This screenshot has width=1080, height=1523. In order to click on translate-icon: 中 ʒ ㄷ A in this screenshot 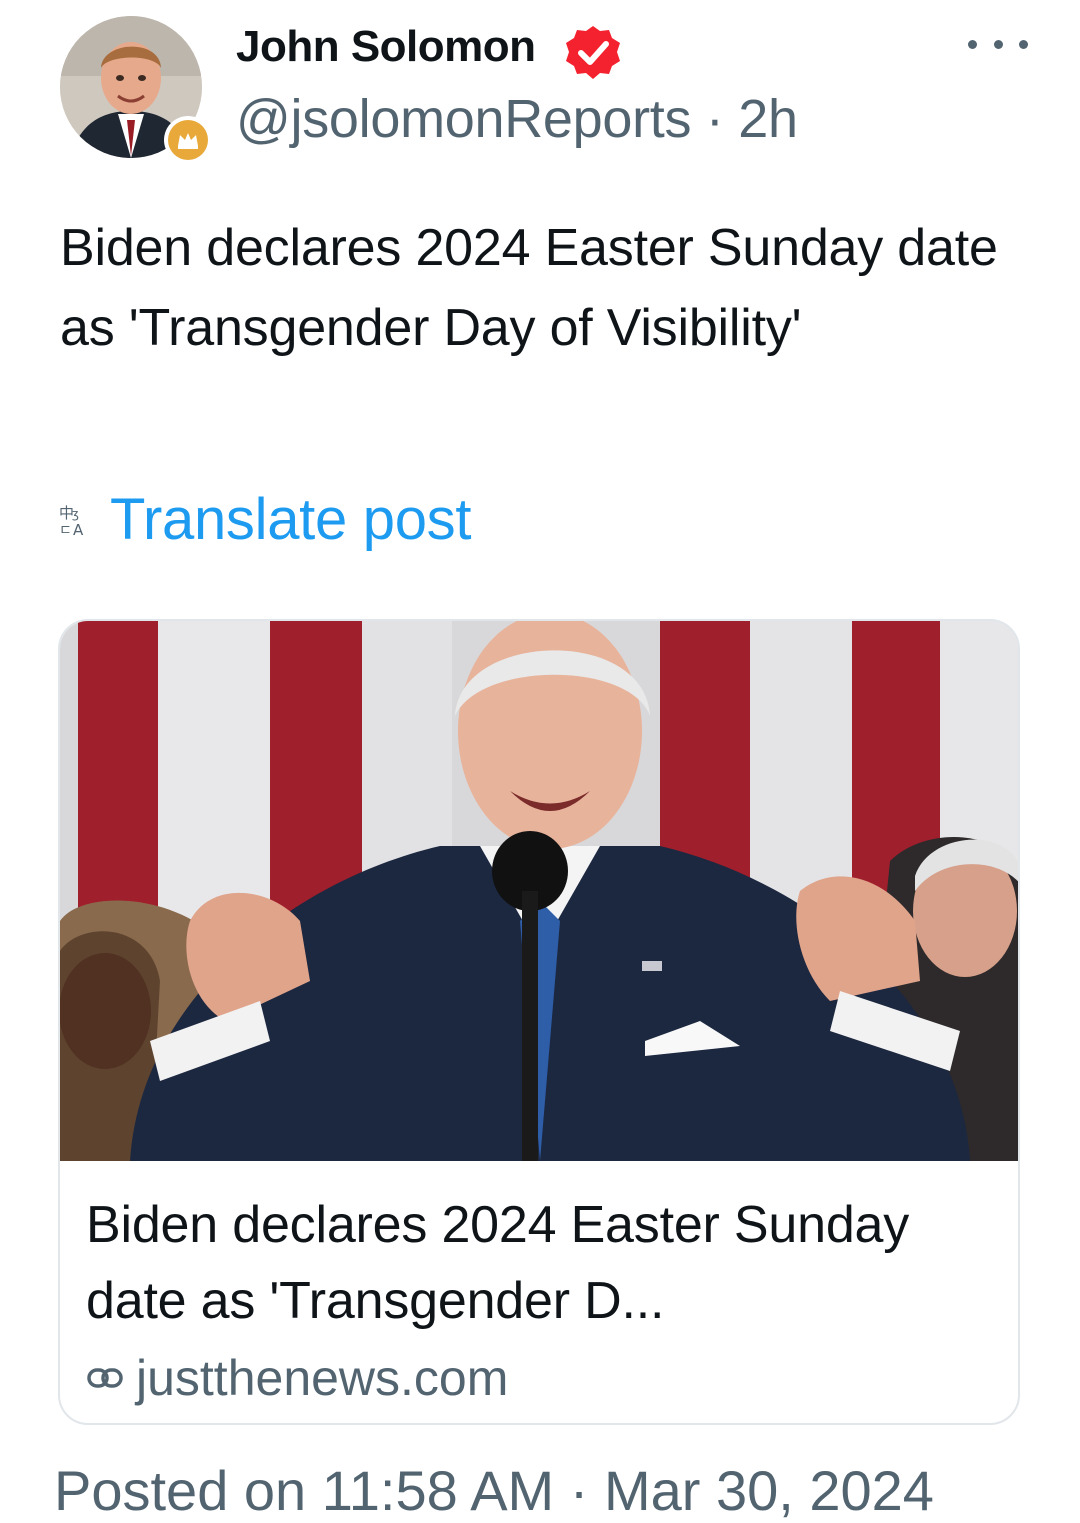, I will do `click(71, 520)`.